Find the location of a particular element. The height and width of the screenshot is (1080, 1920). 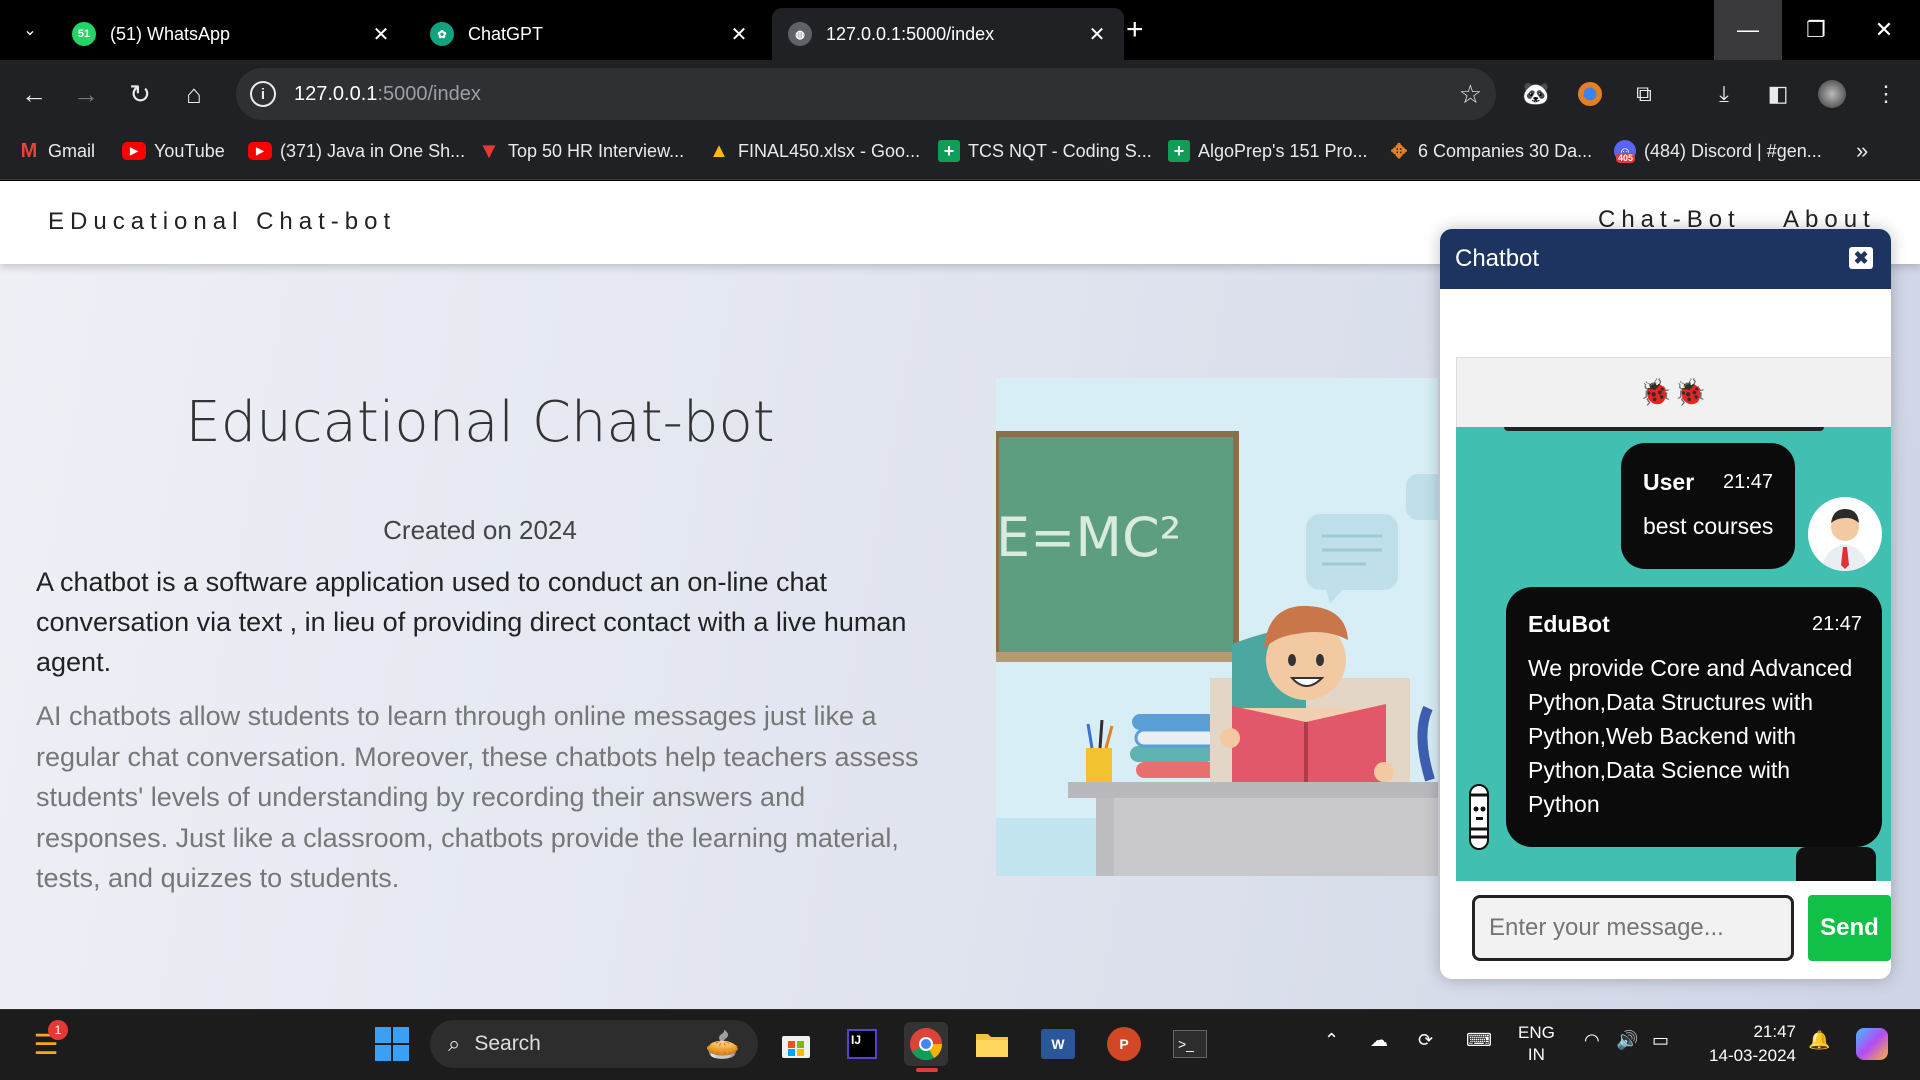

search-highlight-pie-icon: 🥧 is located at coordinates (722, 1044).